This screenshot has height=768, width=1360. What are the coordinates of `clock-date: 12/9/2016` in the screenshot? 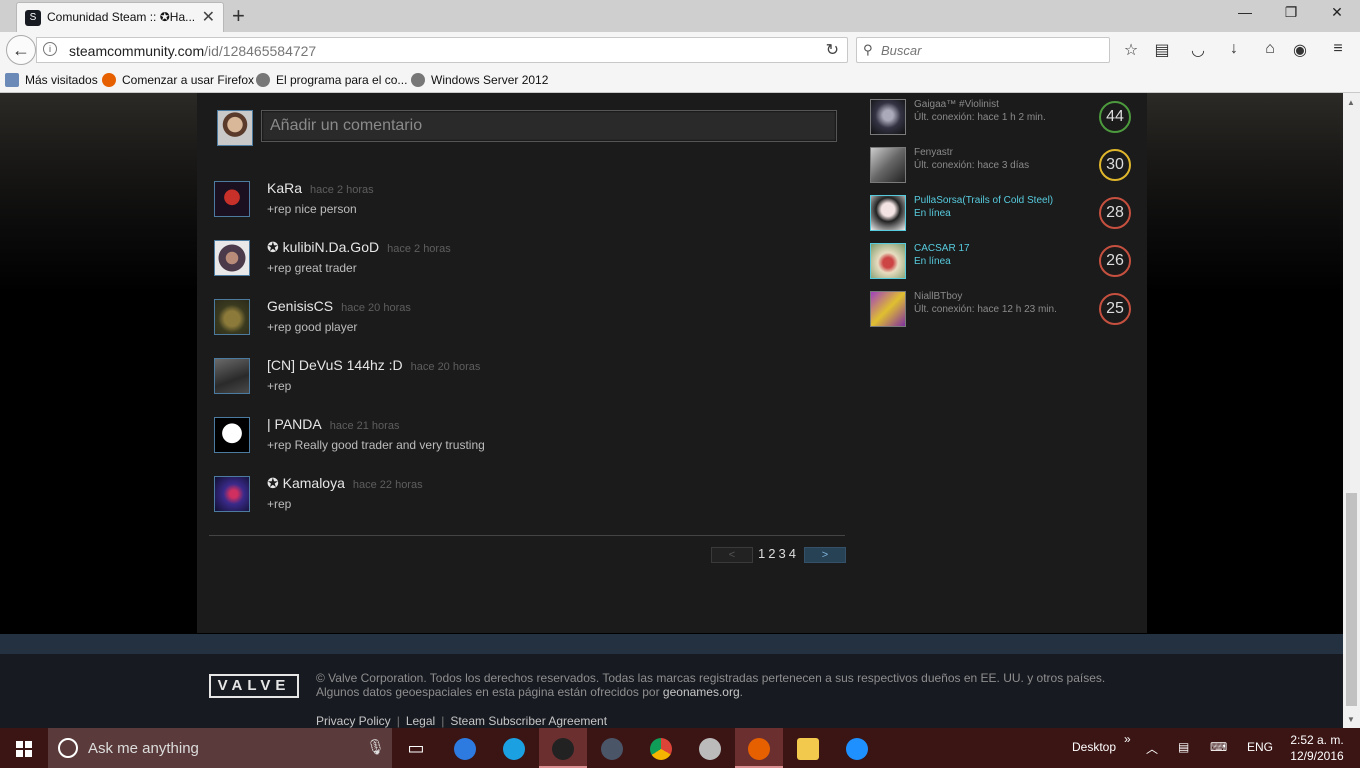 It's located at (1317, 756).